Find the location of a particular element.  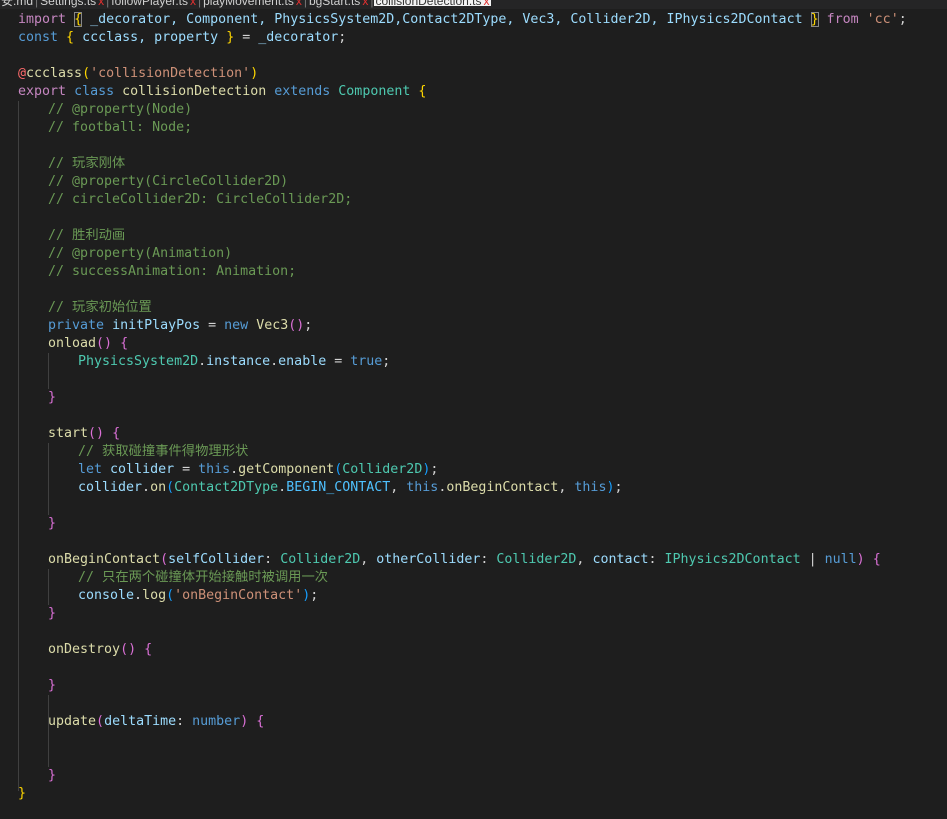

object-ref: collider is located at coordinates (110, 487).